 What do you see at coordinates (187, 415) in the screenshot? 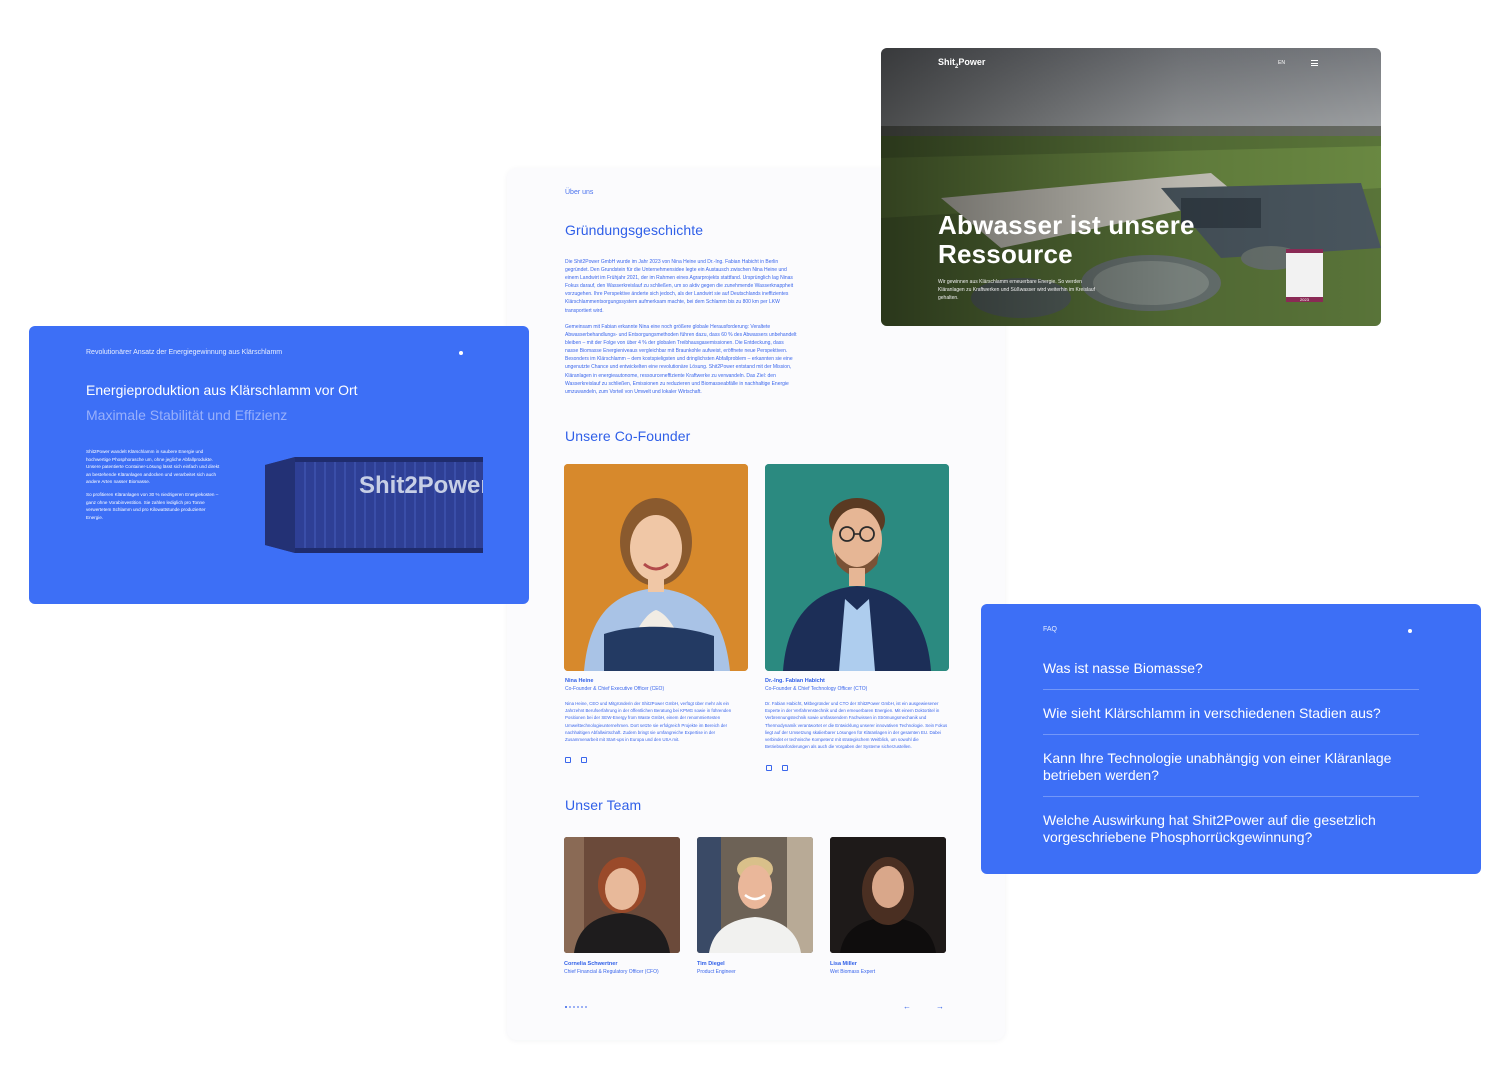
I see `energy-subtitle: Maximale Stabilität und Effizienz` at bounding box center [187, 415].